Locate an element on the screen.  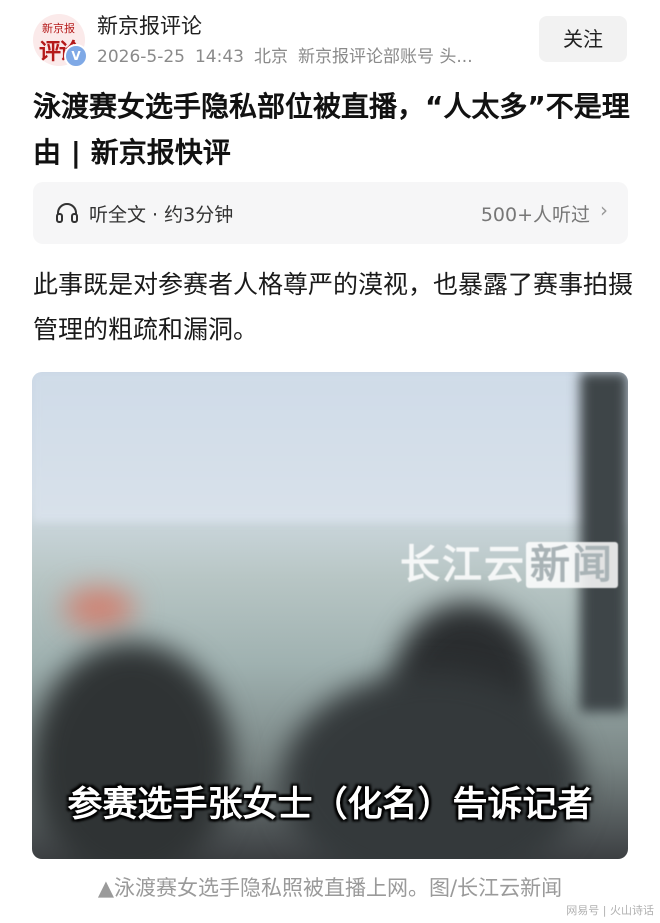
watermark-prefix: 长江云 is located at coordinates (463, 565).